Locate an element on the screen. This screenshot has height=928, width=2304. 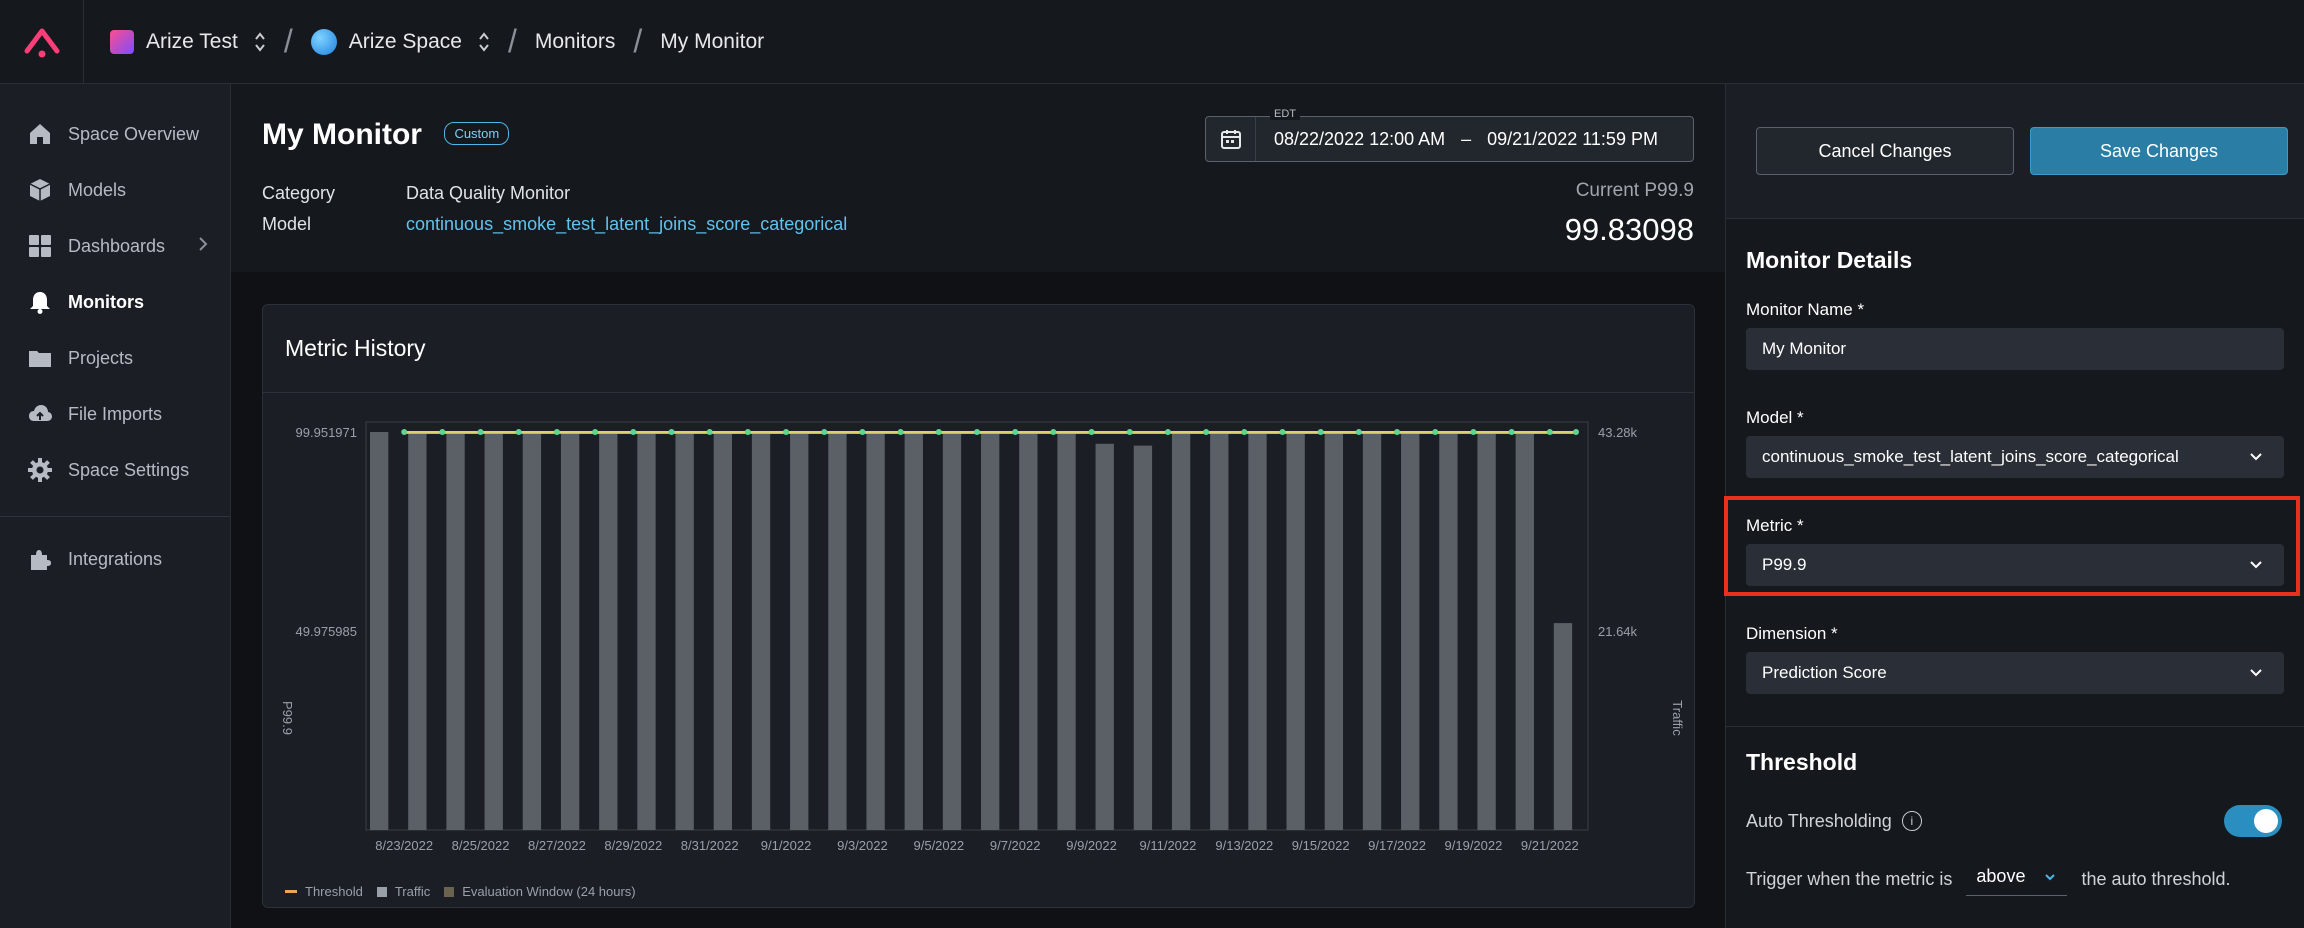
legend-window-swatch is located at coordinates (449, 891).